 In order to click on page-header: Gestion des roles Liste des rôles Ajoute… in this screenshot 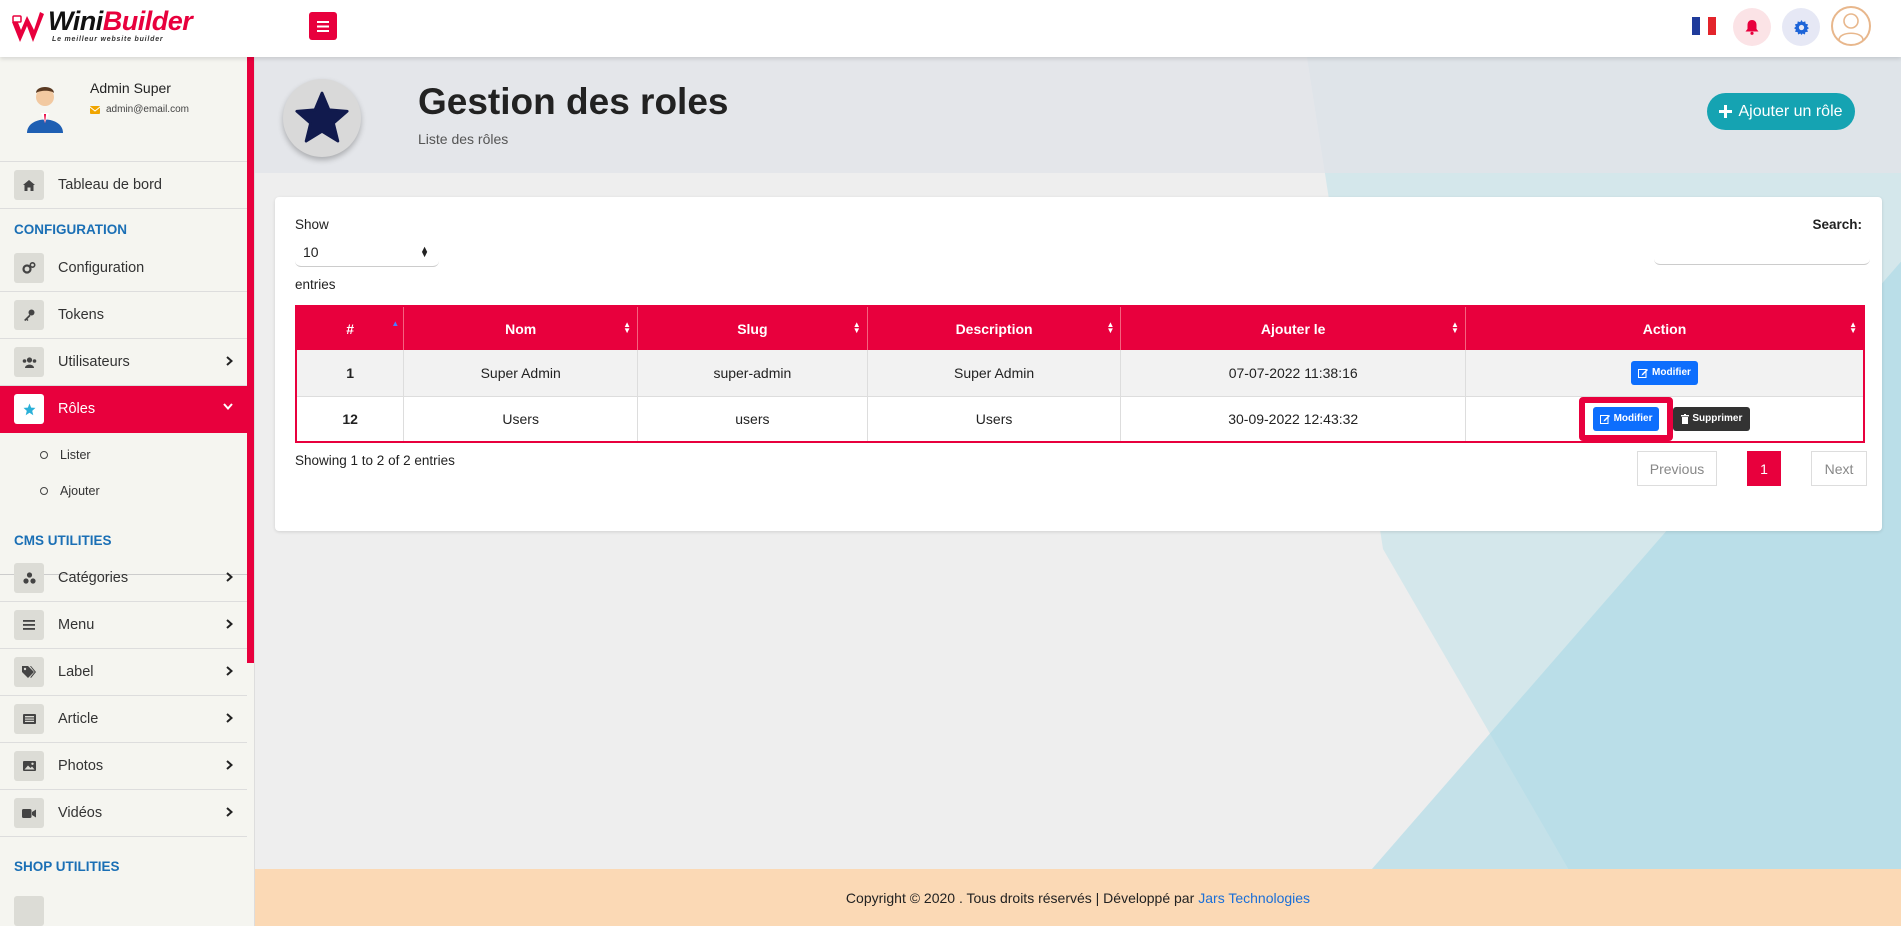, I will do `click(1078, 115)`.